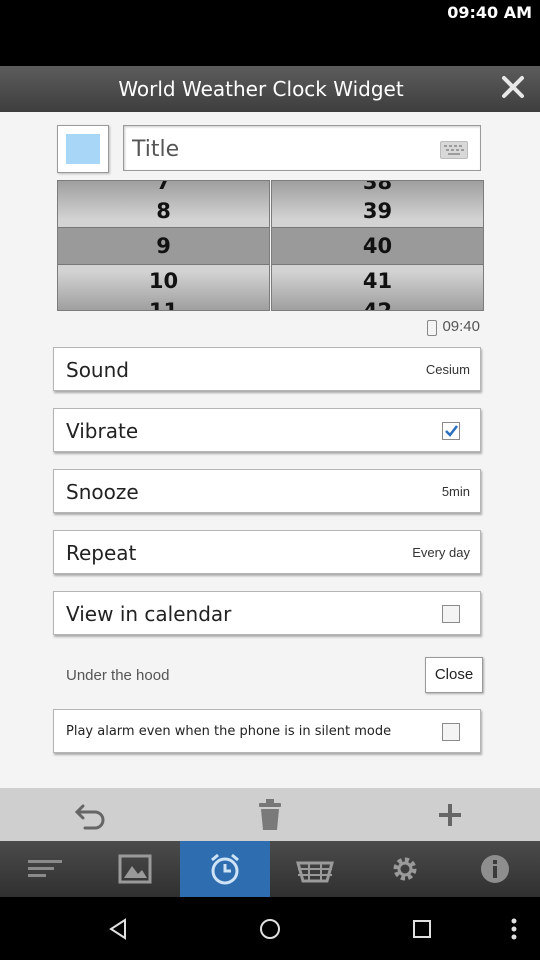  Describe the element at coordinates (461, 326) in the screenshot. I see `alarm-time-text: 09:40` at that location.